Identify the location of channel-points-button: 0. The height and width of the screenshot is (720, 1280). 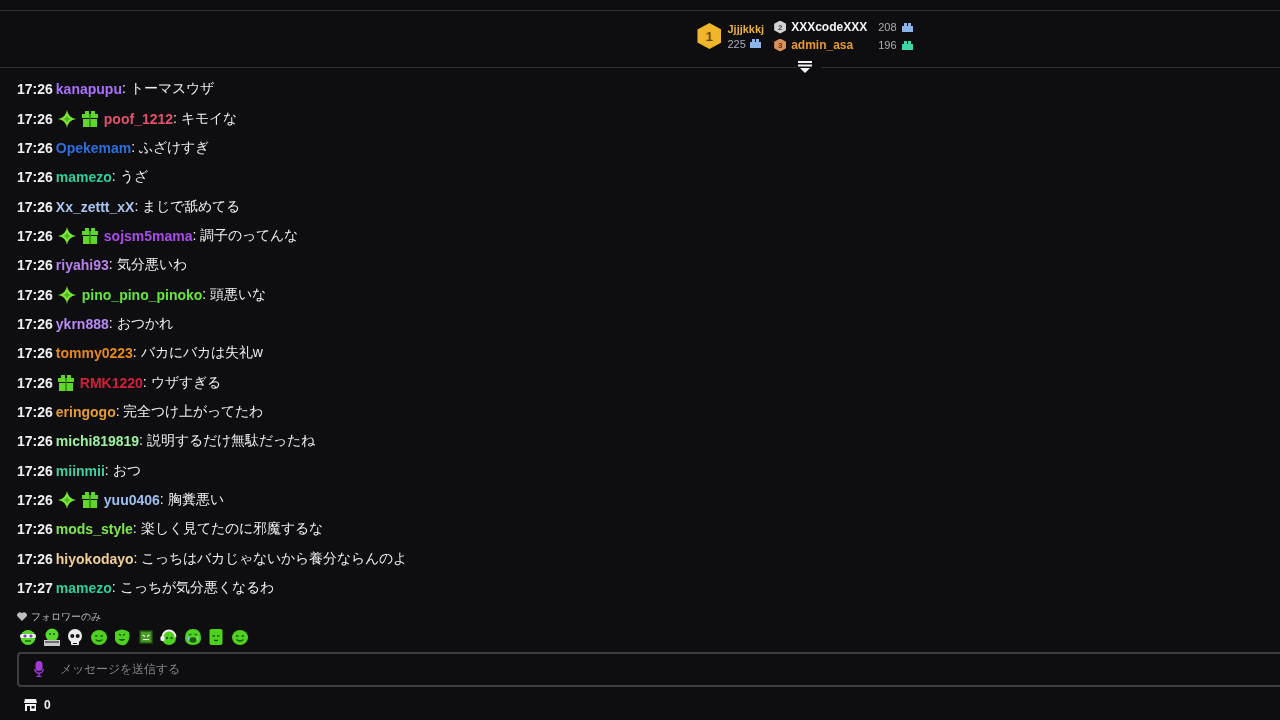
(37, 704).